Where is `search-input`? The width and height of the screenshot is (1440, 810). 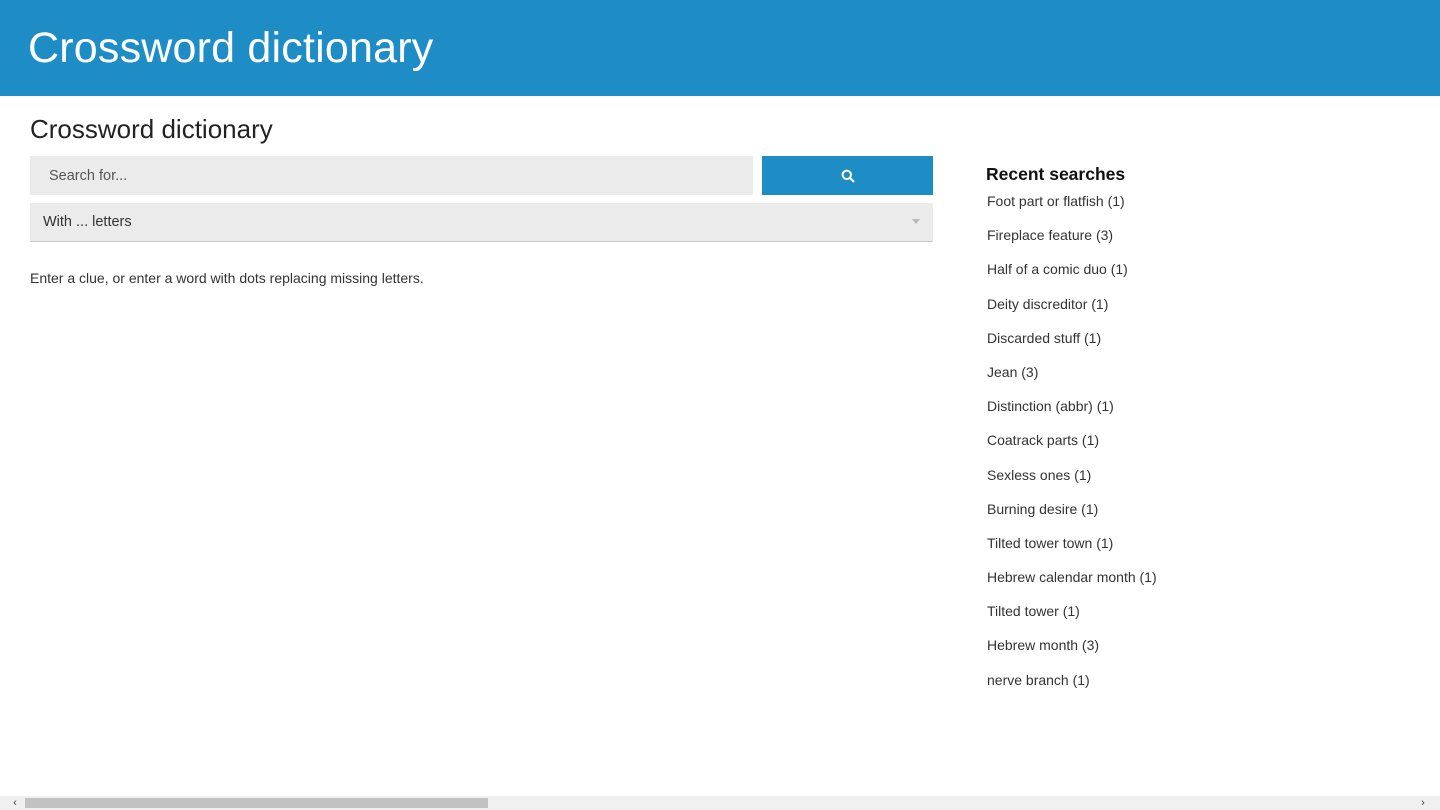
search-input is located at coordinates (391, 175).